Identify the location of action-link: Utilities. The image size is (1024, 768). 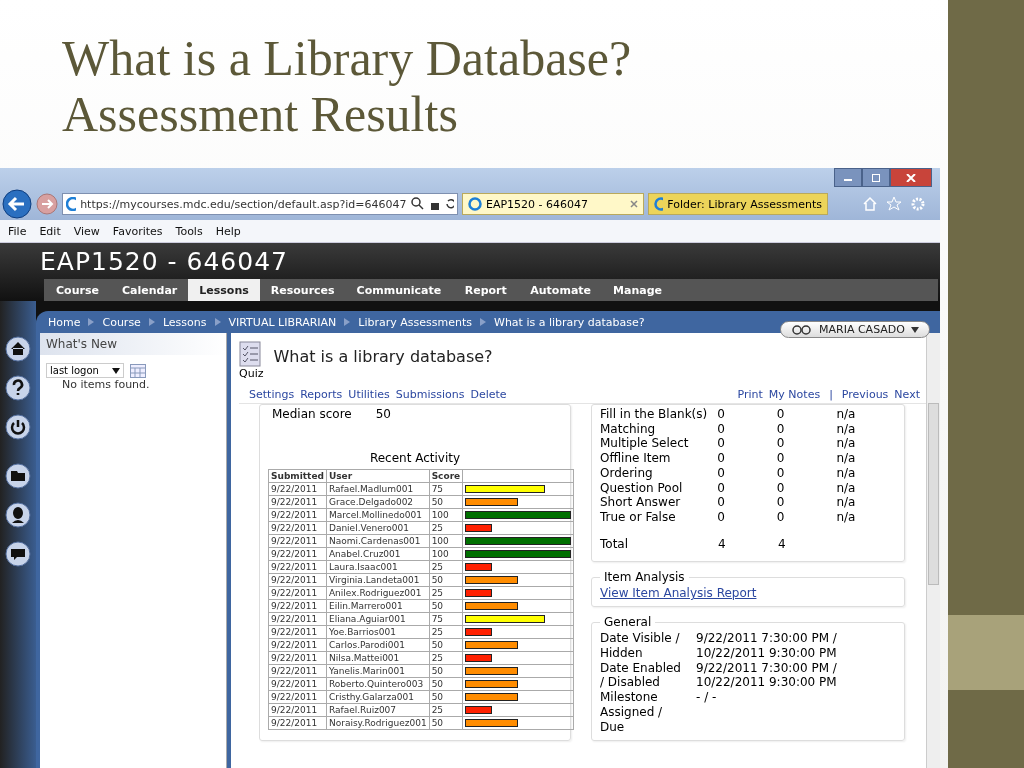
(369, 394).